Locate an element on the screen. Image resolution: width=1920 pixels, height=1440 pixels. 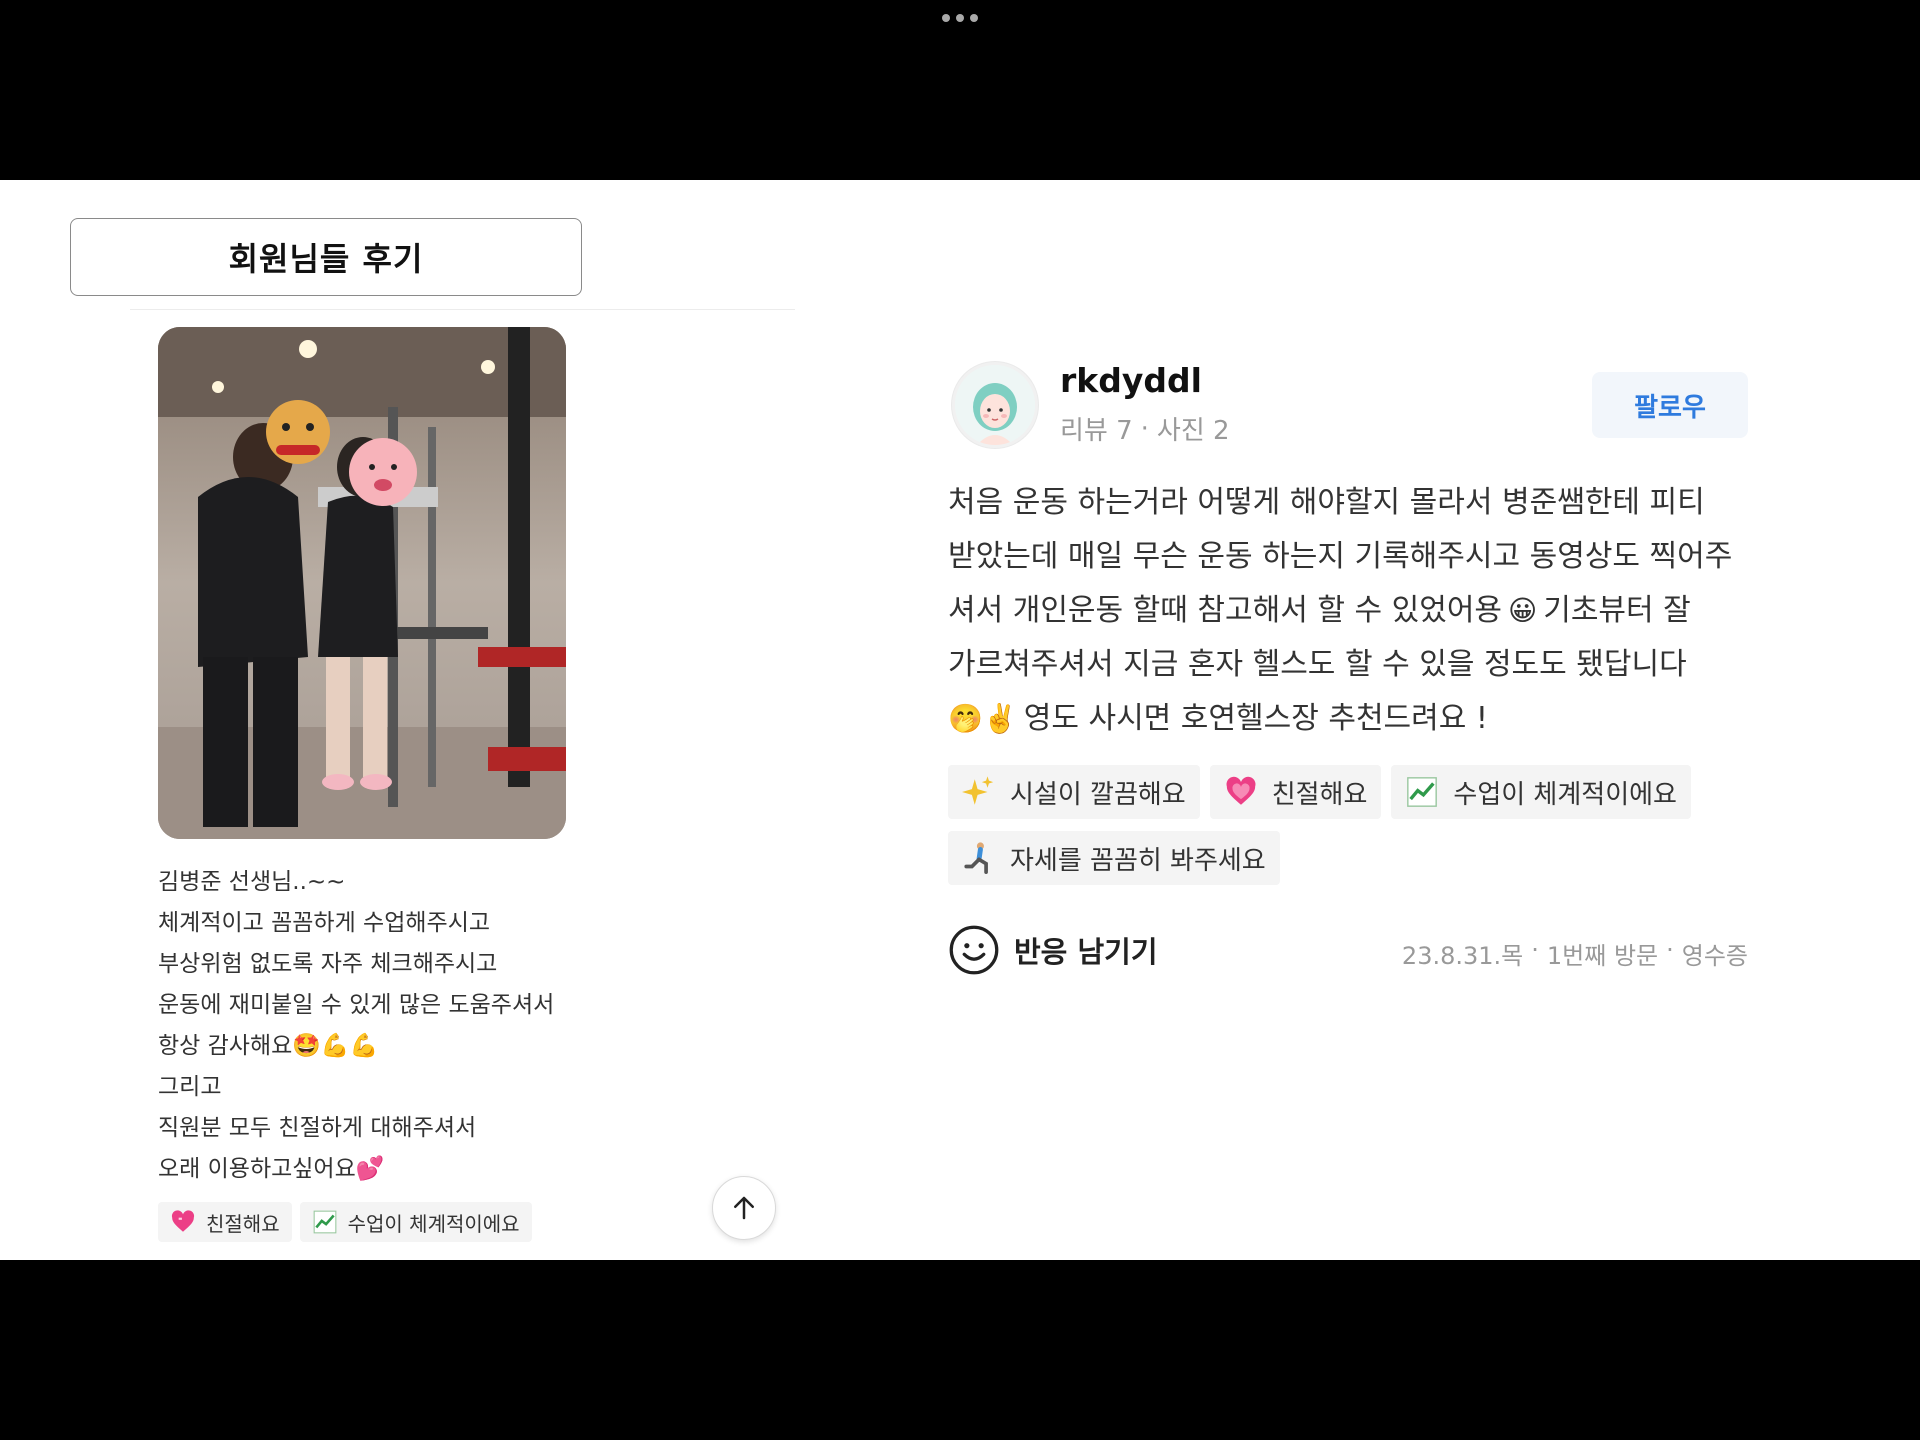
avatar is located at coordinates (995, 405).